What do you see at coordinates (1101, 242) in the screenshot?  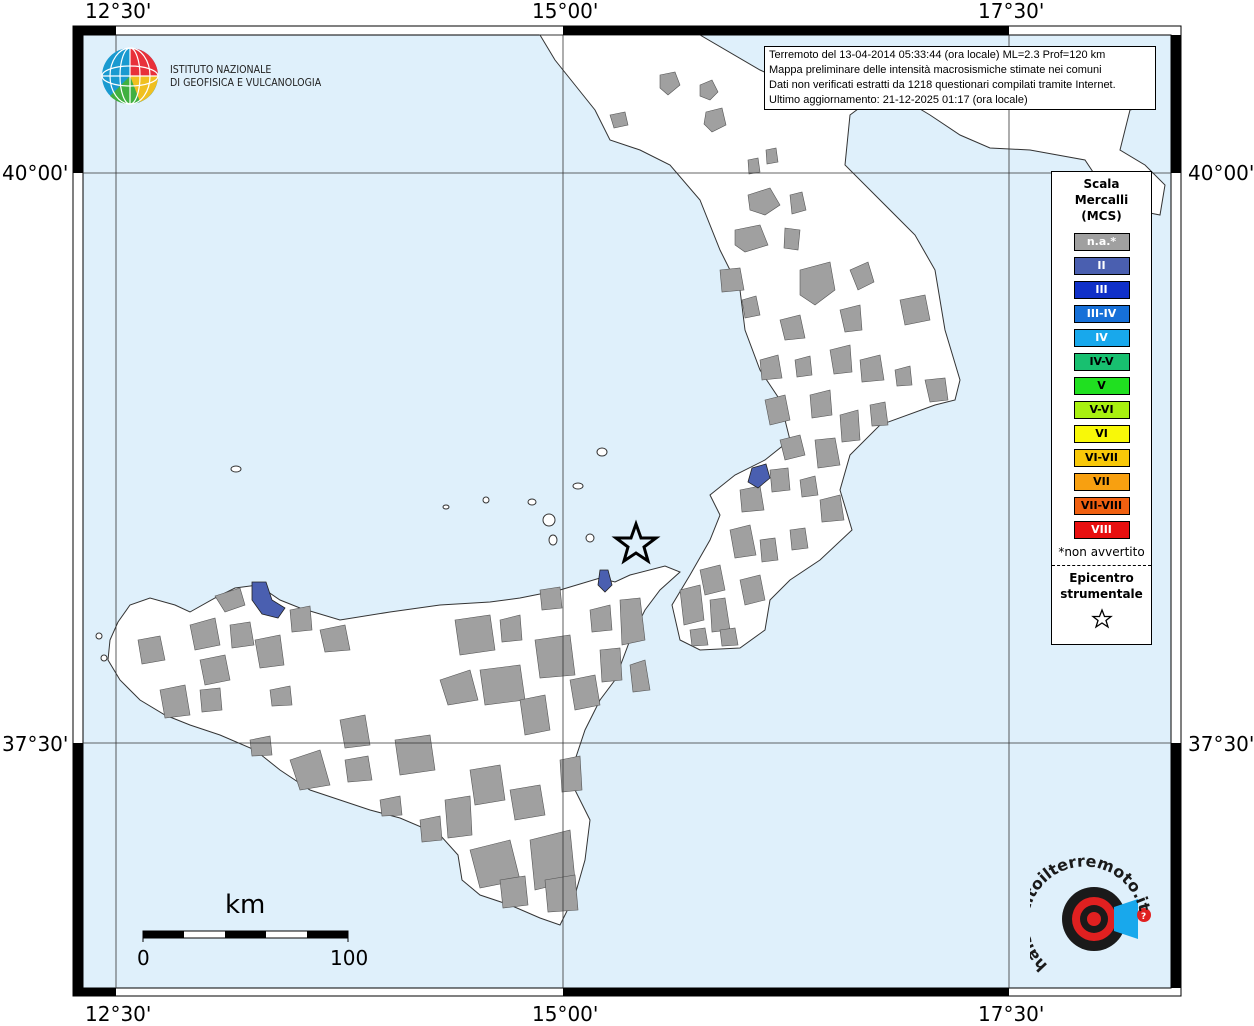 I see `legend-item-0: n.a.*` at bounding box center [1101, 242].